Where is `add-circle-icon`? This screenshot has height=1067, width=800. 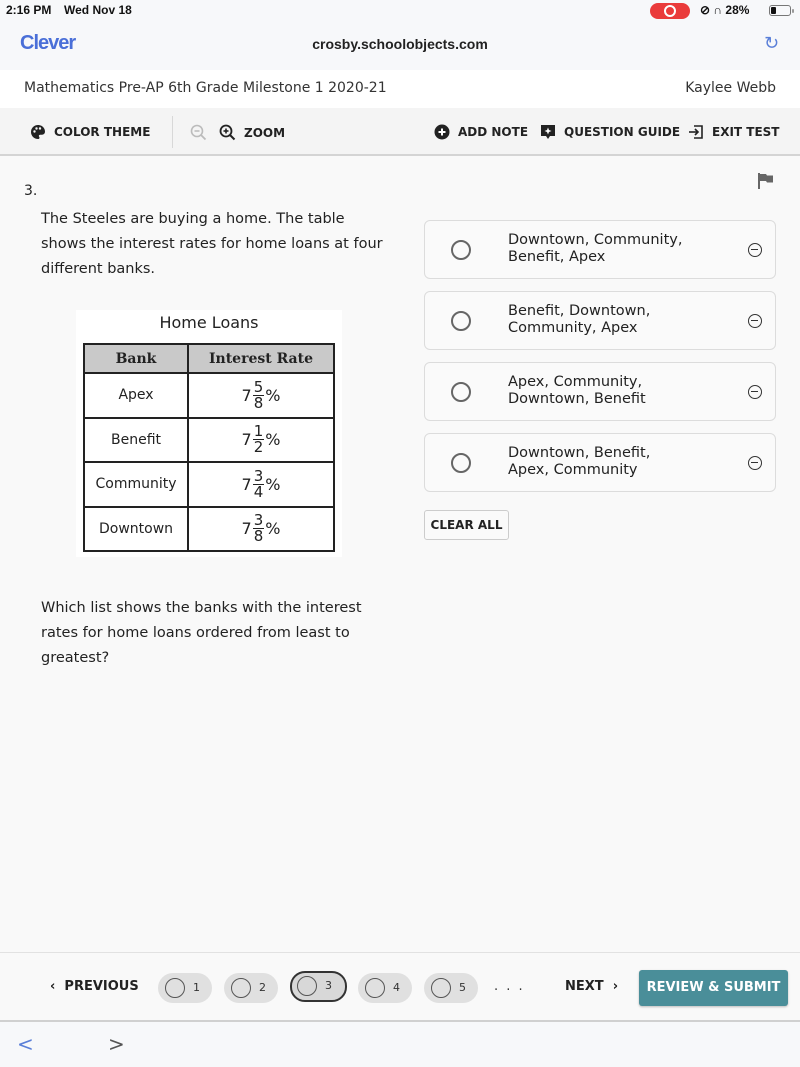 add-circle-icon is located at coordinates (442, 132).